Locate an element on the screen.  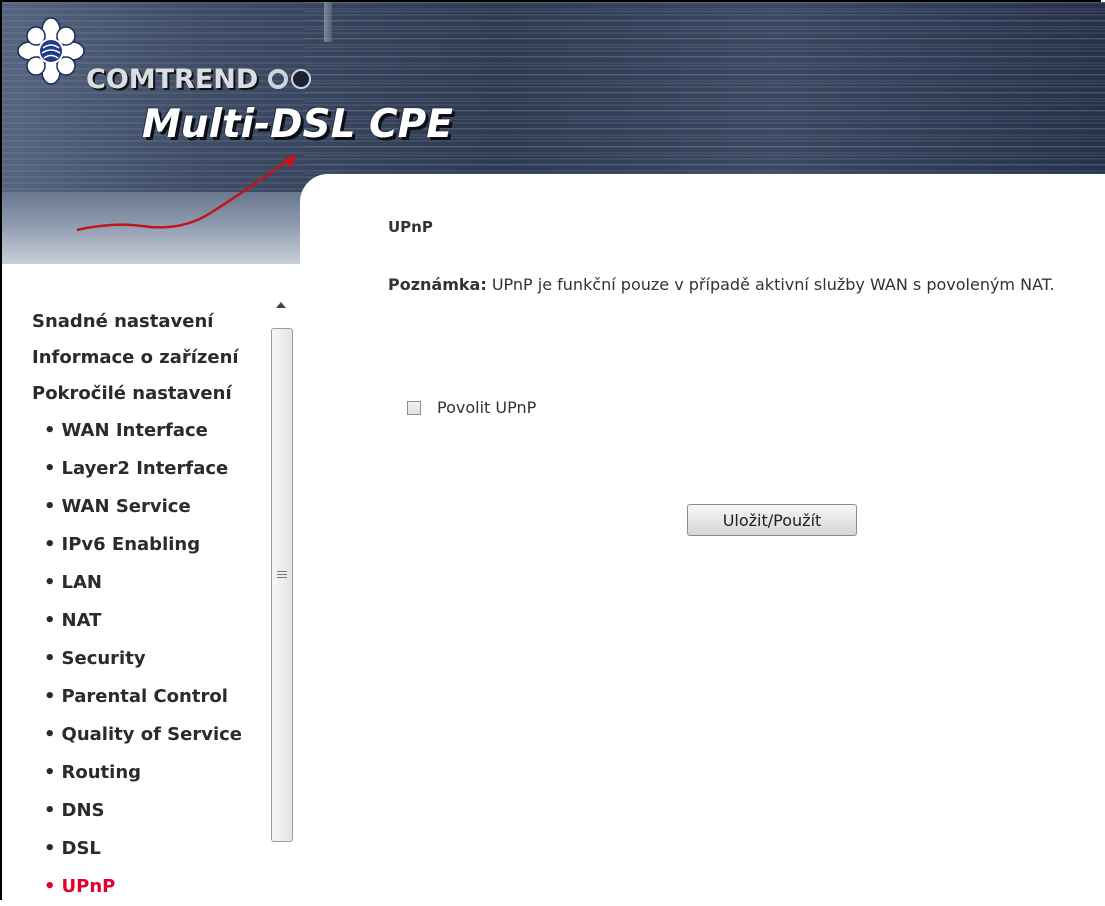
sidebar-item-label: NAT is located at coordinates (81, 620).